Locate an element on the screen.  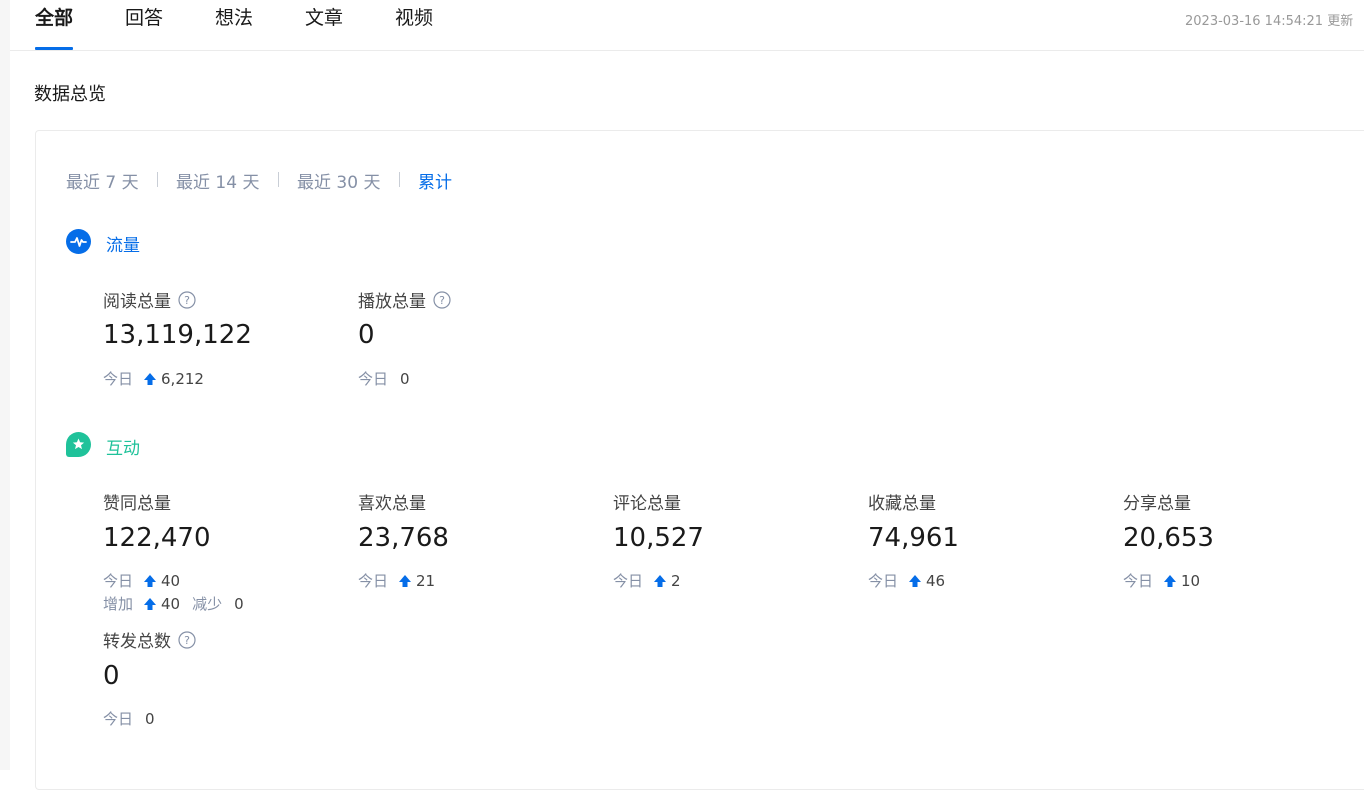
metric-label-text: 播放总量 is located at coordinates (392, 302).